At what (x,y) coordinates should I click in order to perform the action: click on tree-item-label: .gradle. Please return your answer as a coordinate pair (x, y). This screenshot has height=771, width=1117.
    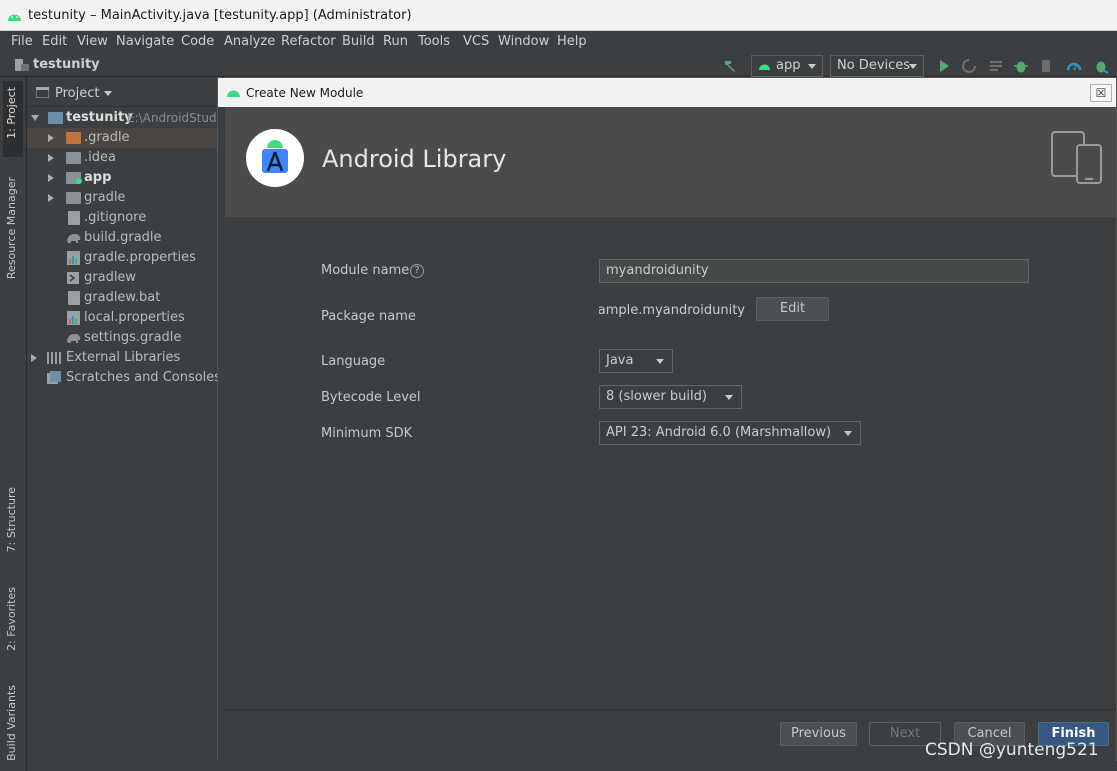
    Looking at the image, I should click on (107, 137).